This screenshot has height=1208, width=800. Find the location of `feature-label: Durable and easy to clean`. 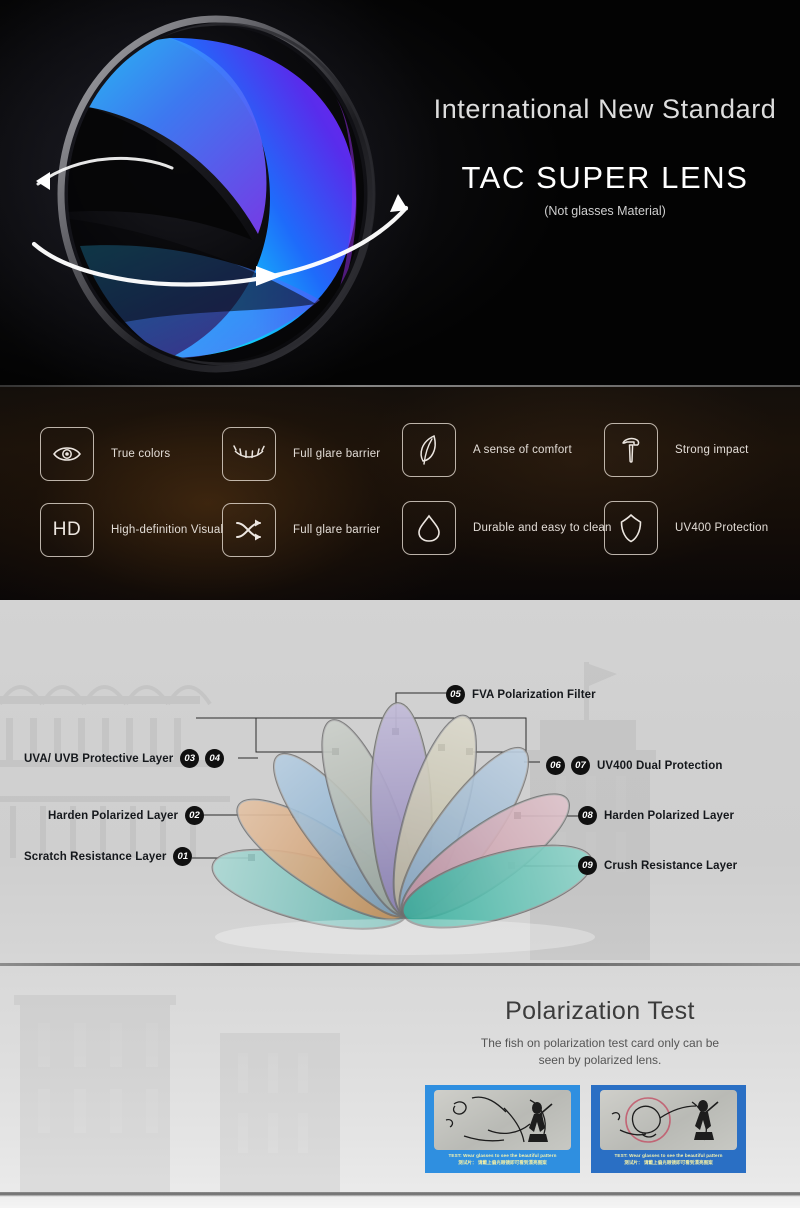

feature-label: Durable and easy to clean is located at coordinates (542, 528).